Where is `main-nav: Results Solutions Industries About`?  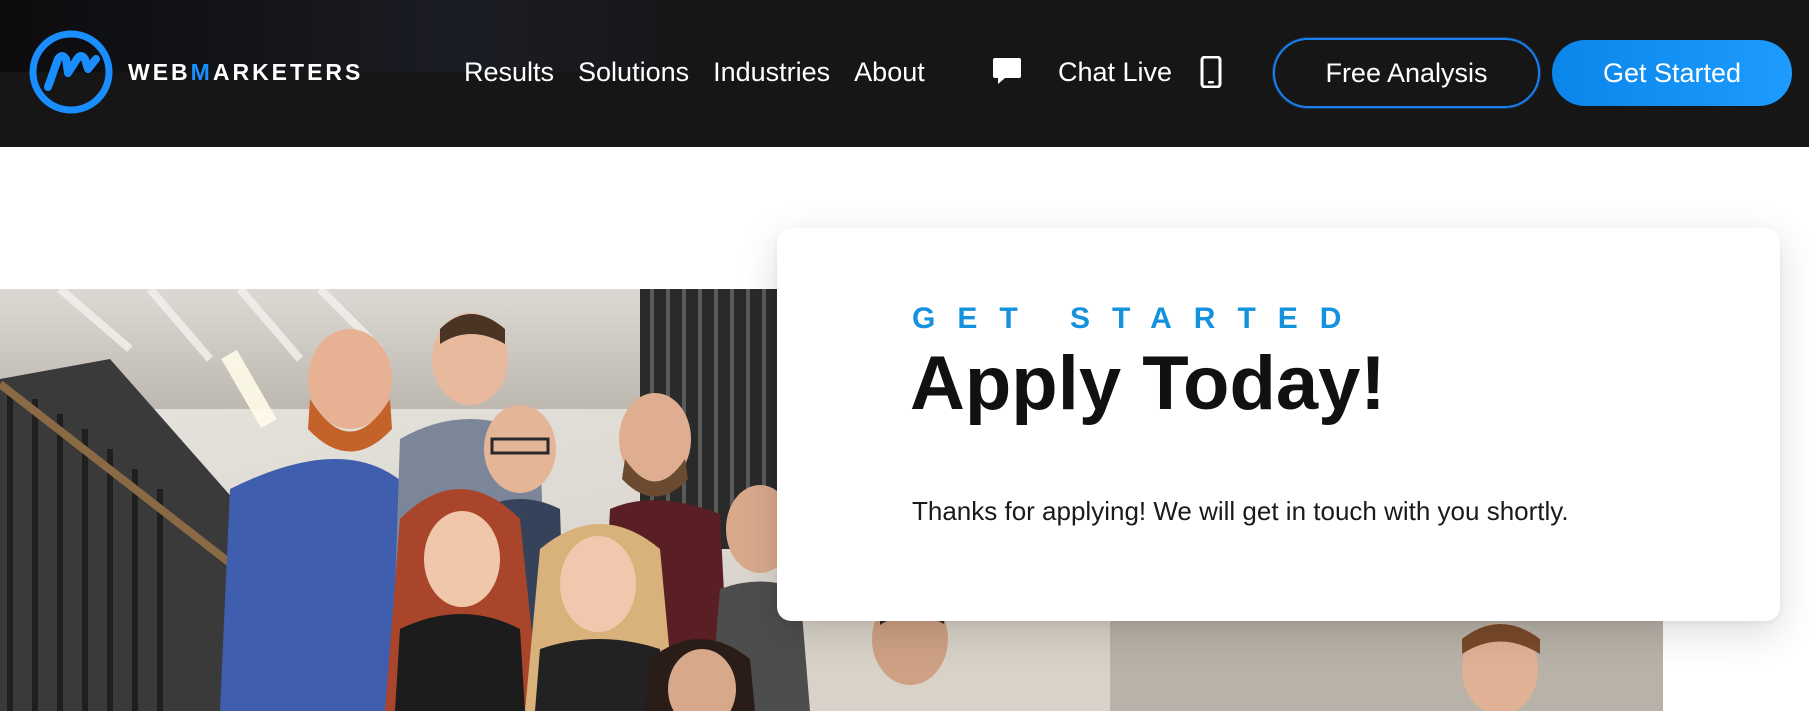
main-nav: Results Solutions Industries About is located at coordinates (694, 72).